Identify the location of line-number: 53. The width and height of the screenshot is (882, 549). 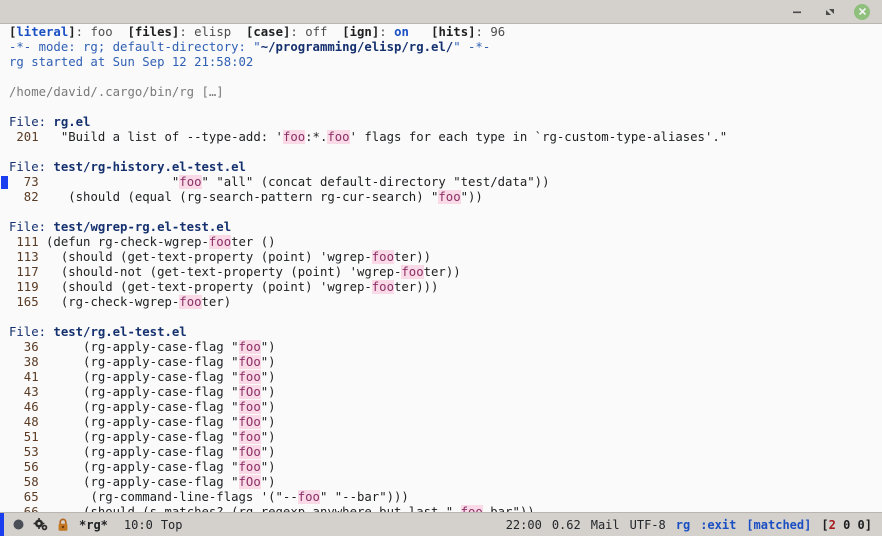
(24, 452).